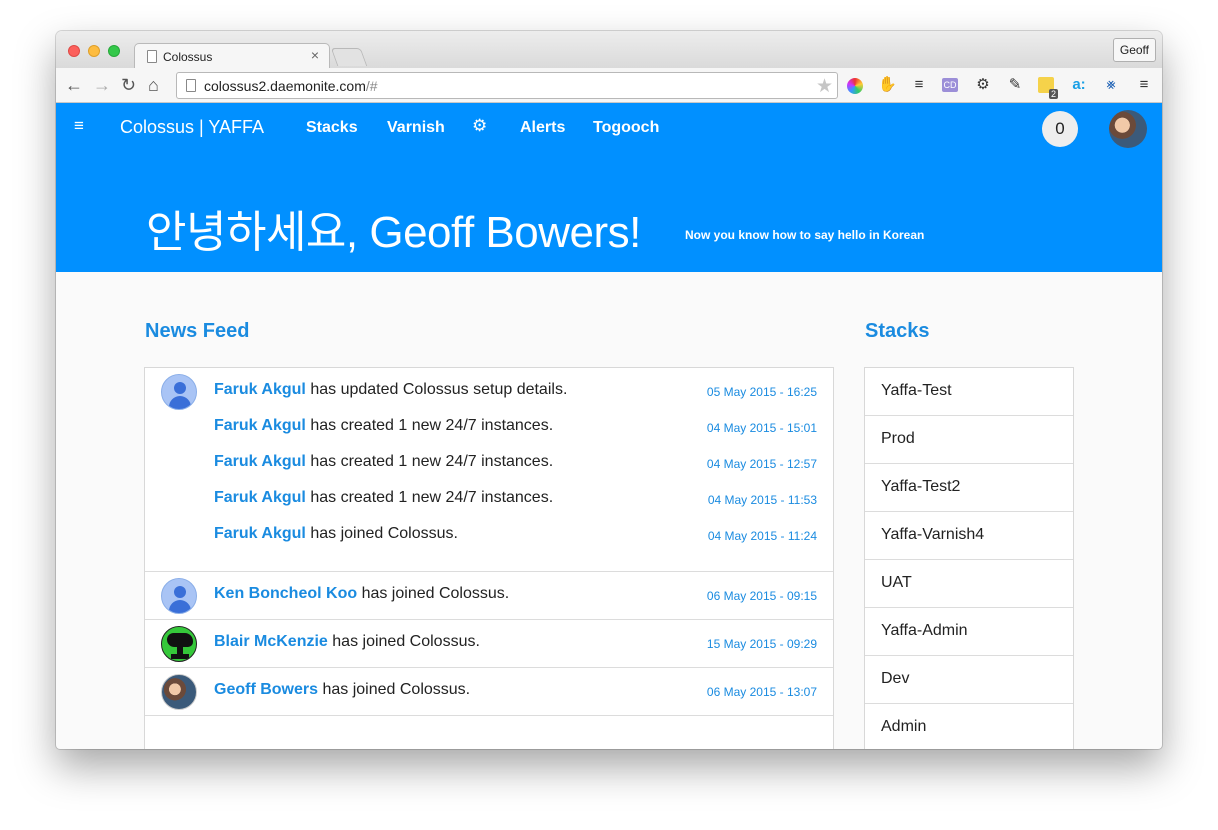  What do you see at coordinates (79, 126) in the screenshot?
I see `menu-icon: ≡` at bounding box center [79, 126].